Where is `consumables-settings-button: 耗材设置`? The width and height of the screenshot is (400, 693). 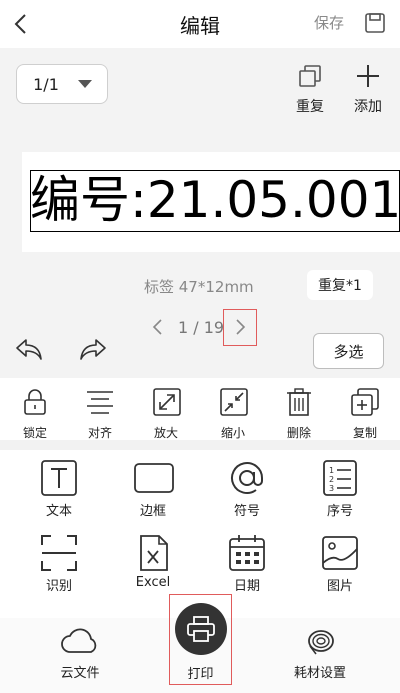
consumables-settings-button: 耗材设置 is located at coordinates (320, 654).